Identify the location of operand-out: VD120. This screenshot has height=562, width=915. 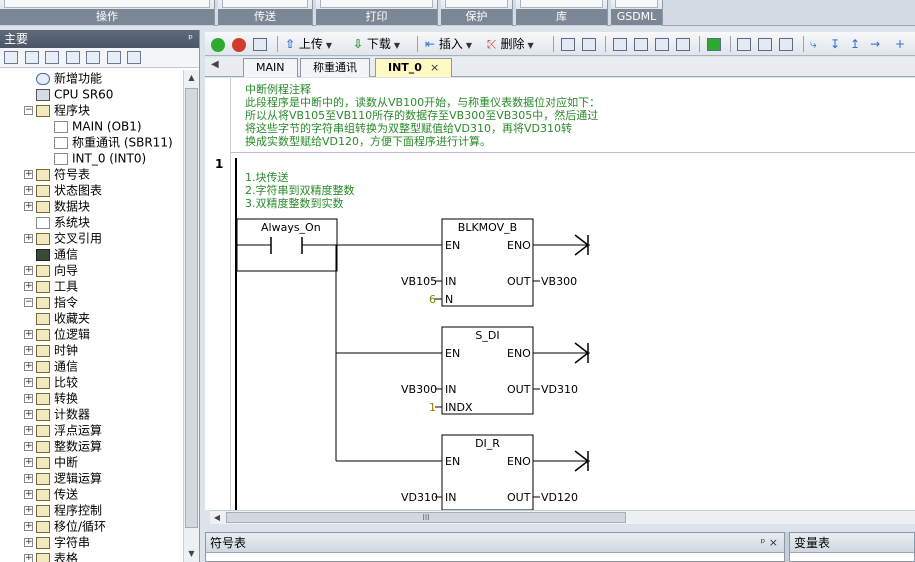
(559, 497).